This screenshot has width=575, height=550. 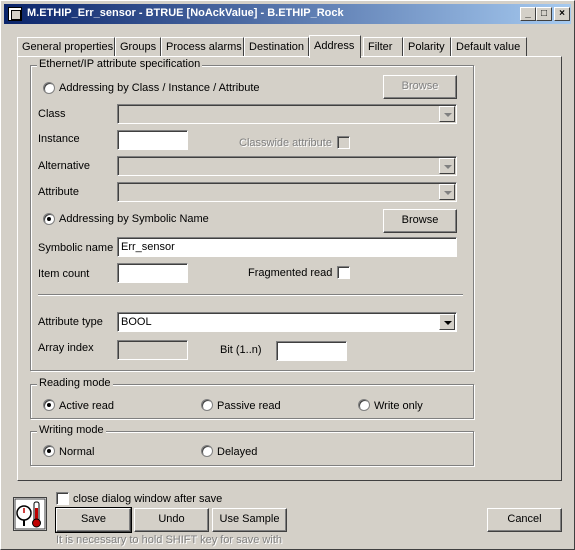 I want to click on delayed-label: Delayed, so click(x=237, y=452).